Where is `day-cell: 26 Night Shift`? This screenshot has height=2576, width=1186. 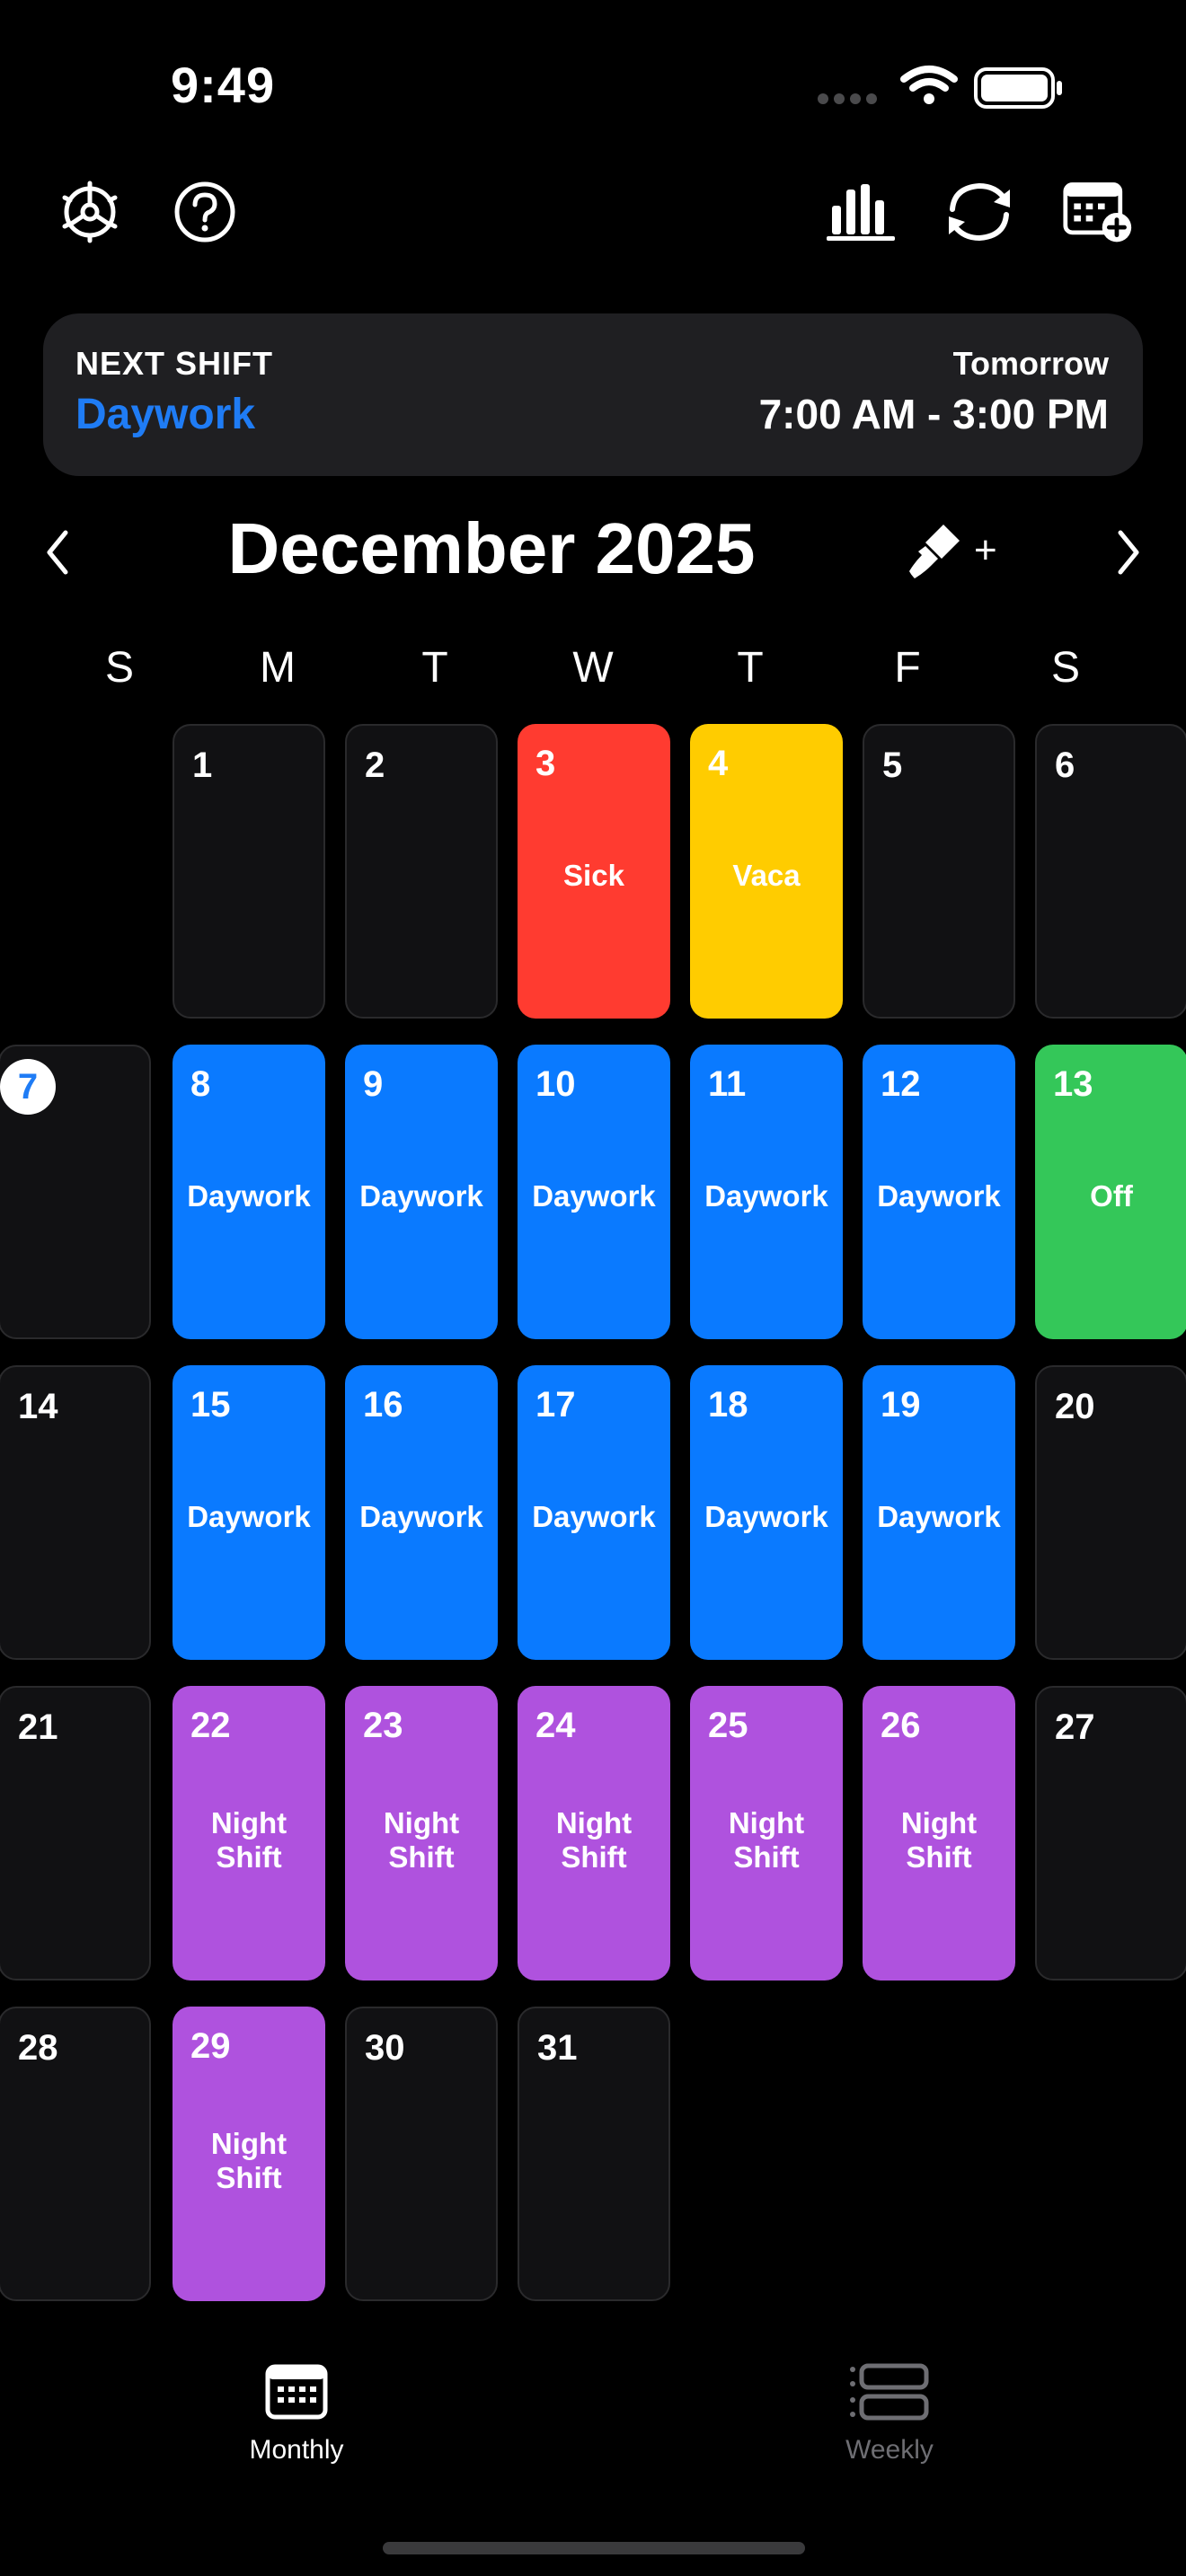 day-cell: 26 Night Shift is located at coordinates (939, 1833).